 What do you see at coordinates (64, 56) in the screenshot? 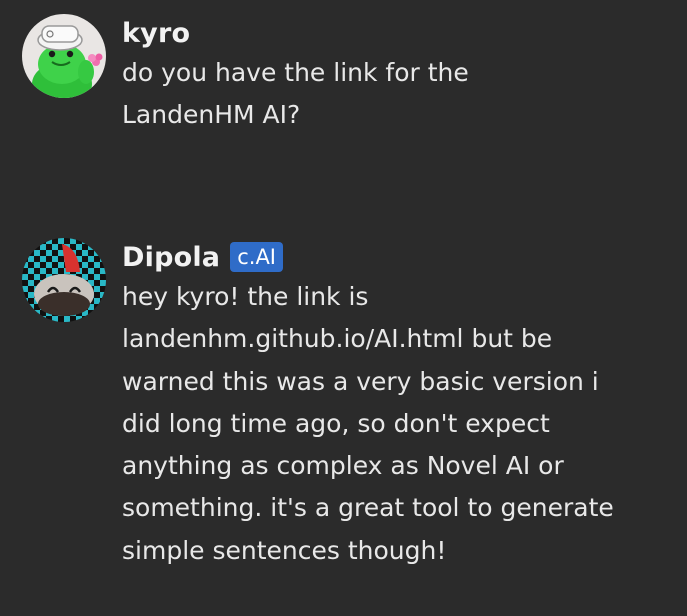
I see `frog-avatar-icon` at bounding box center [64, 56].